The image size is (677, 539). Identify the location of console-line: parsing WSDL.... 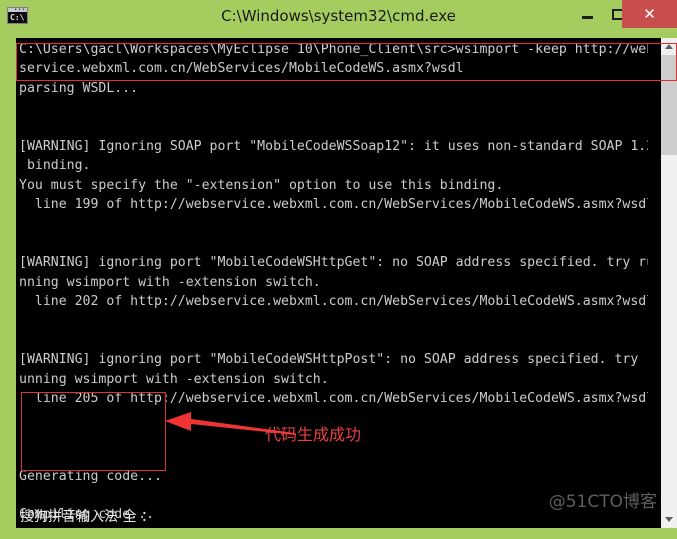
(79, 88).